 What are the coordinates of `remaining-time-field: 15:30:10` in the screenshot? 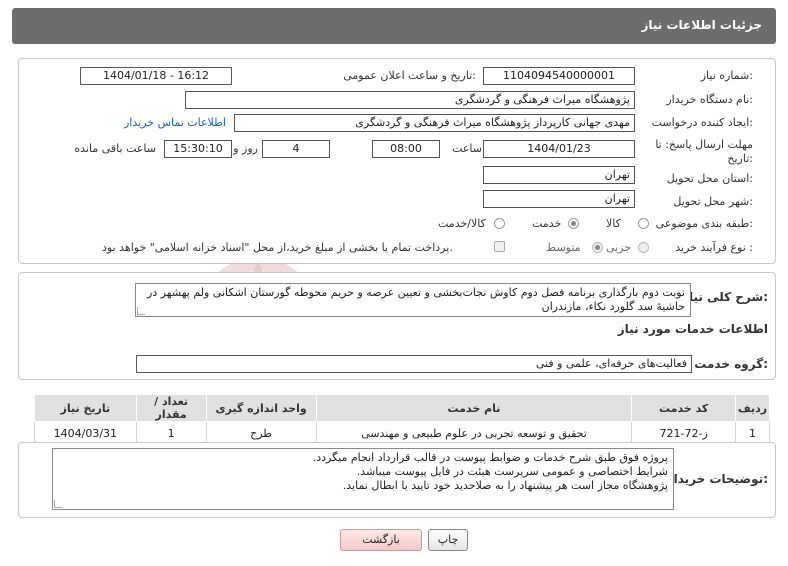 It's located at (198, 149).